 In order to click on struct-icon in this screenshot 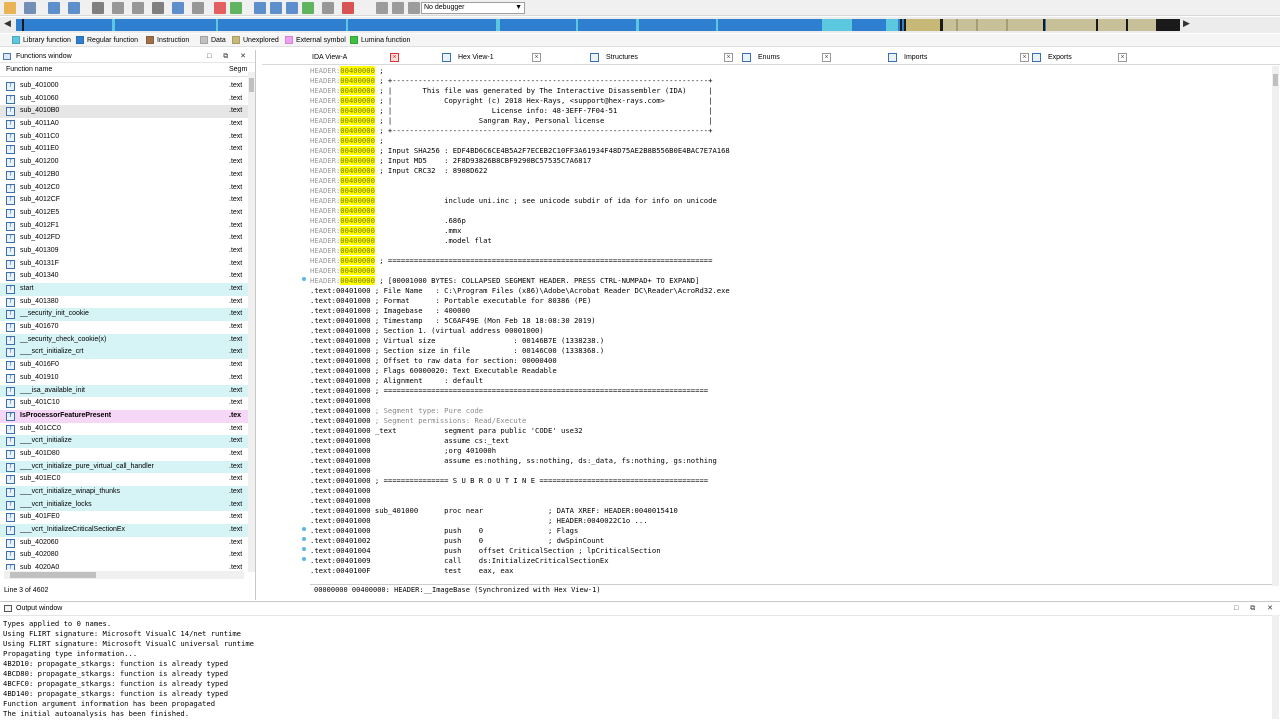, I will do `click(308, 8)`.